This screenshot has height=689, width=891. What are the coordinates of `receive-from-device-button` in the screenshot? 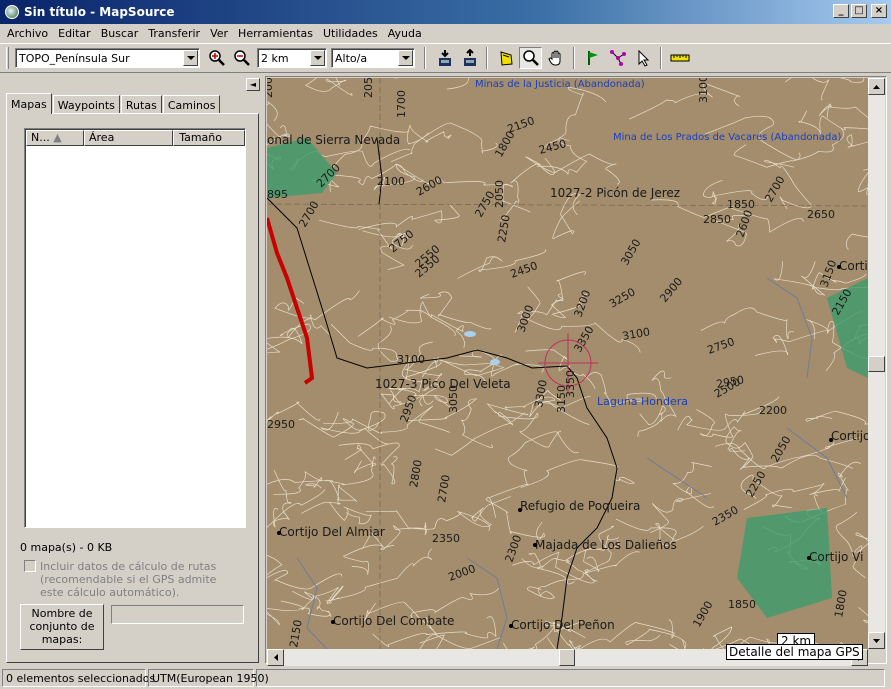 It's located at (443, 58).